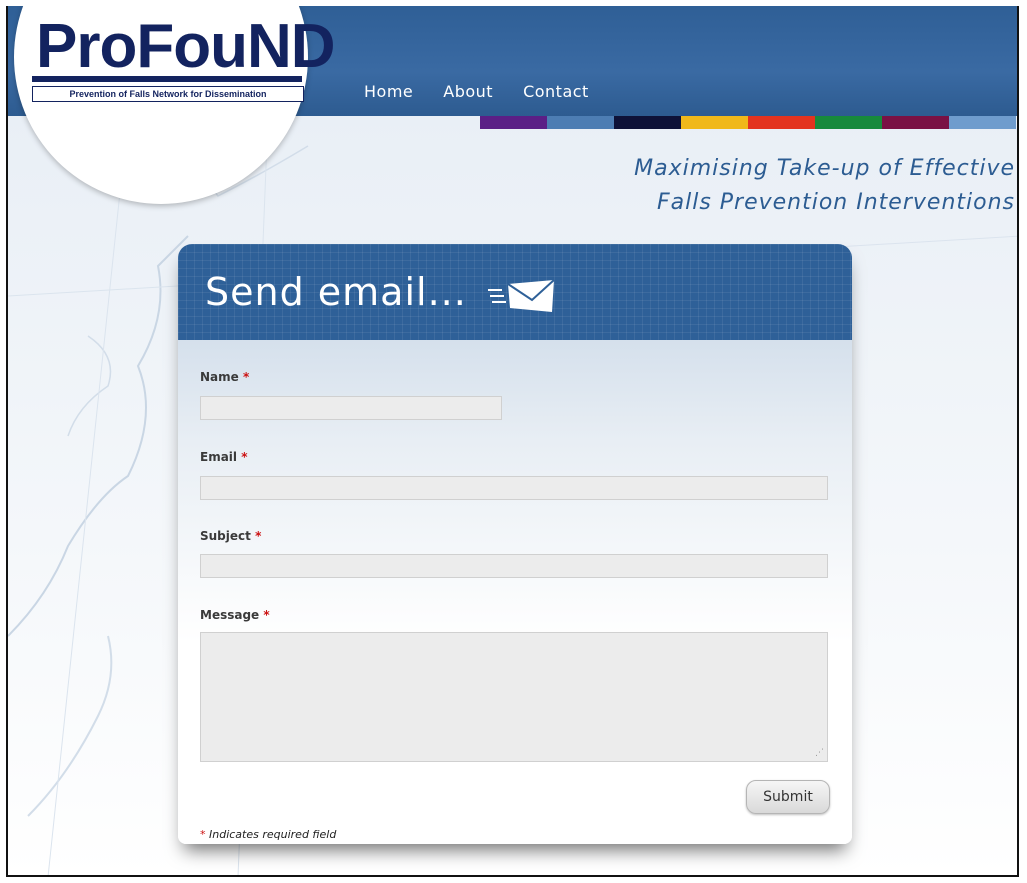 This screenshot has width=1027, height=883. What do you see at coordinates (388, 91) in the screenshot?
I see `nav-home: Home` at bounding box center [388, 91].